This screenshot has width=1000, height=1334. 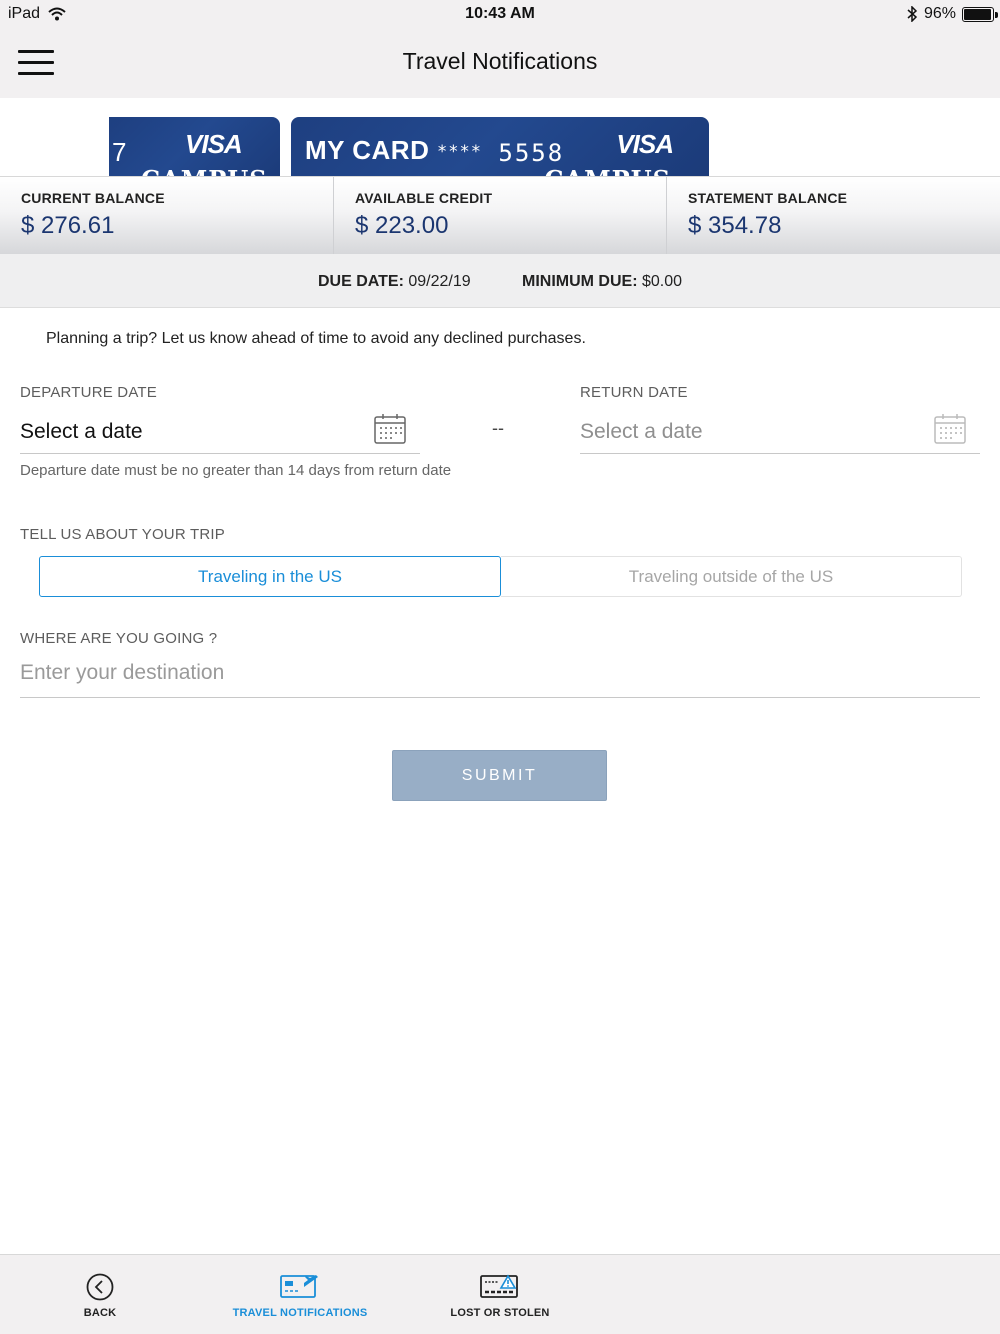 I want to click on tab-lost-or-stolen-label: LOST OR STOLEN, so click(x=500, y=1313).